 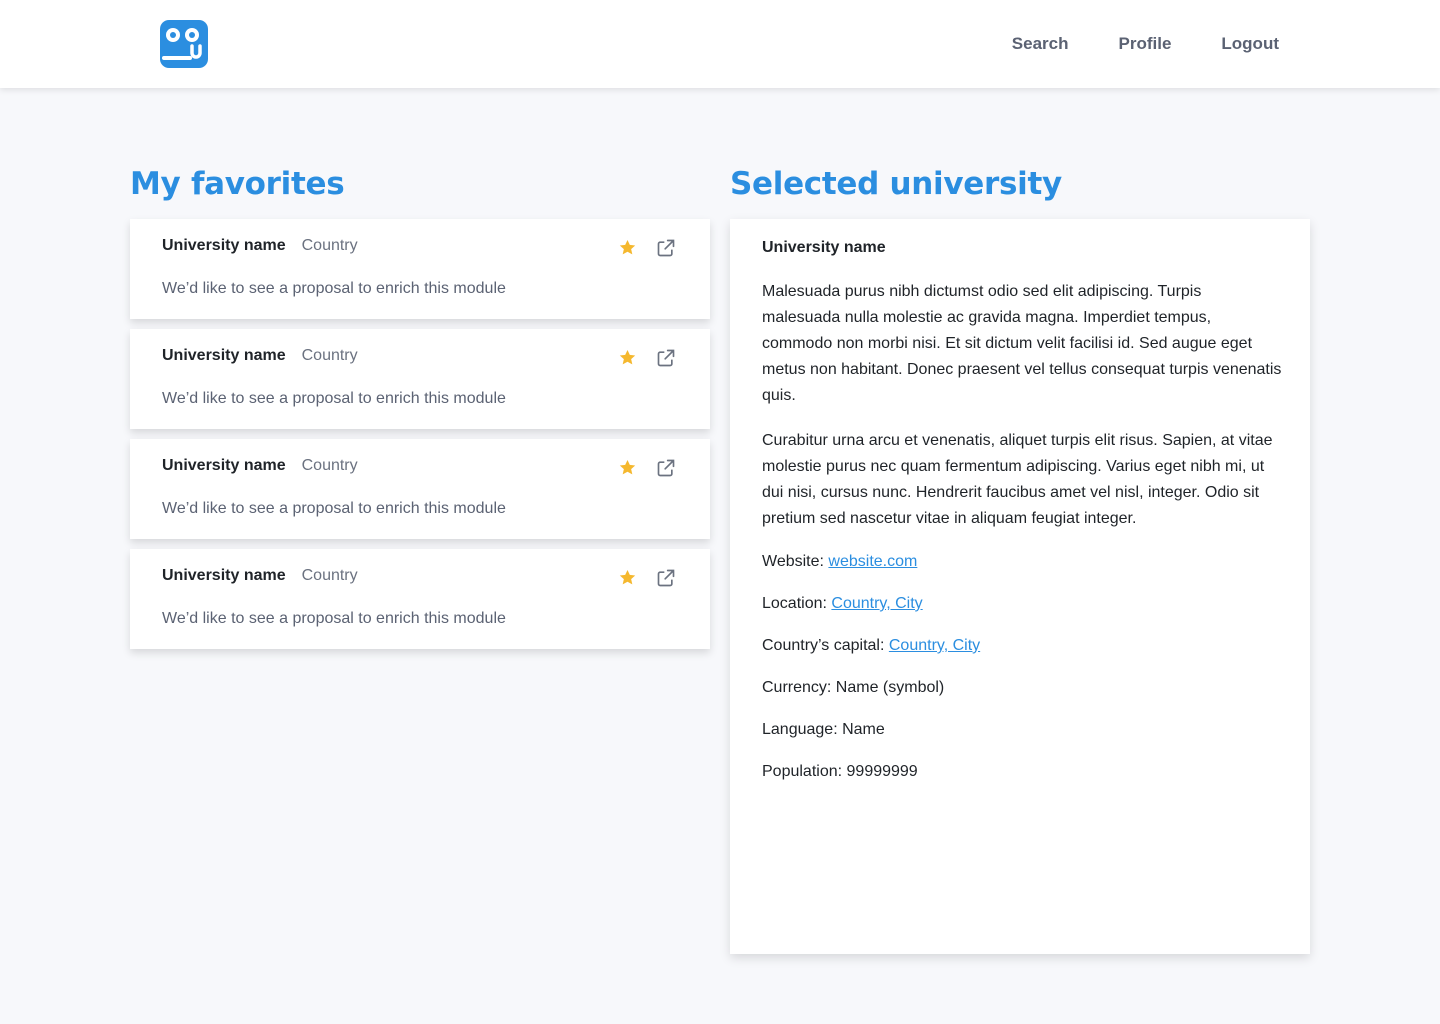 I want to click on language-value: Name, so click(x=863, y=729).